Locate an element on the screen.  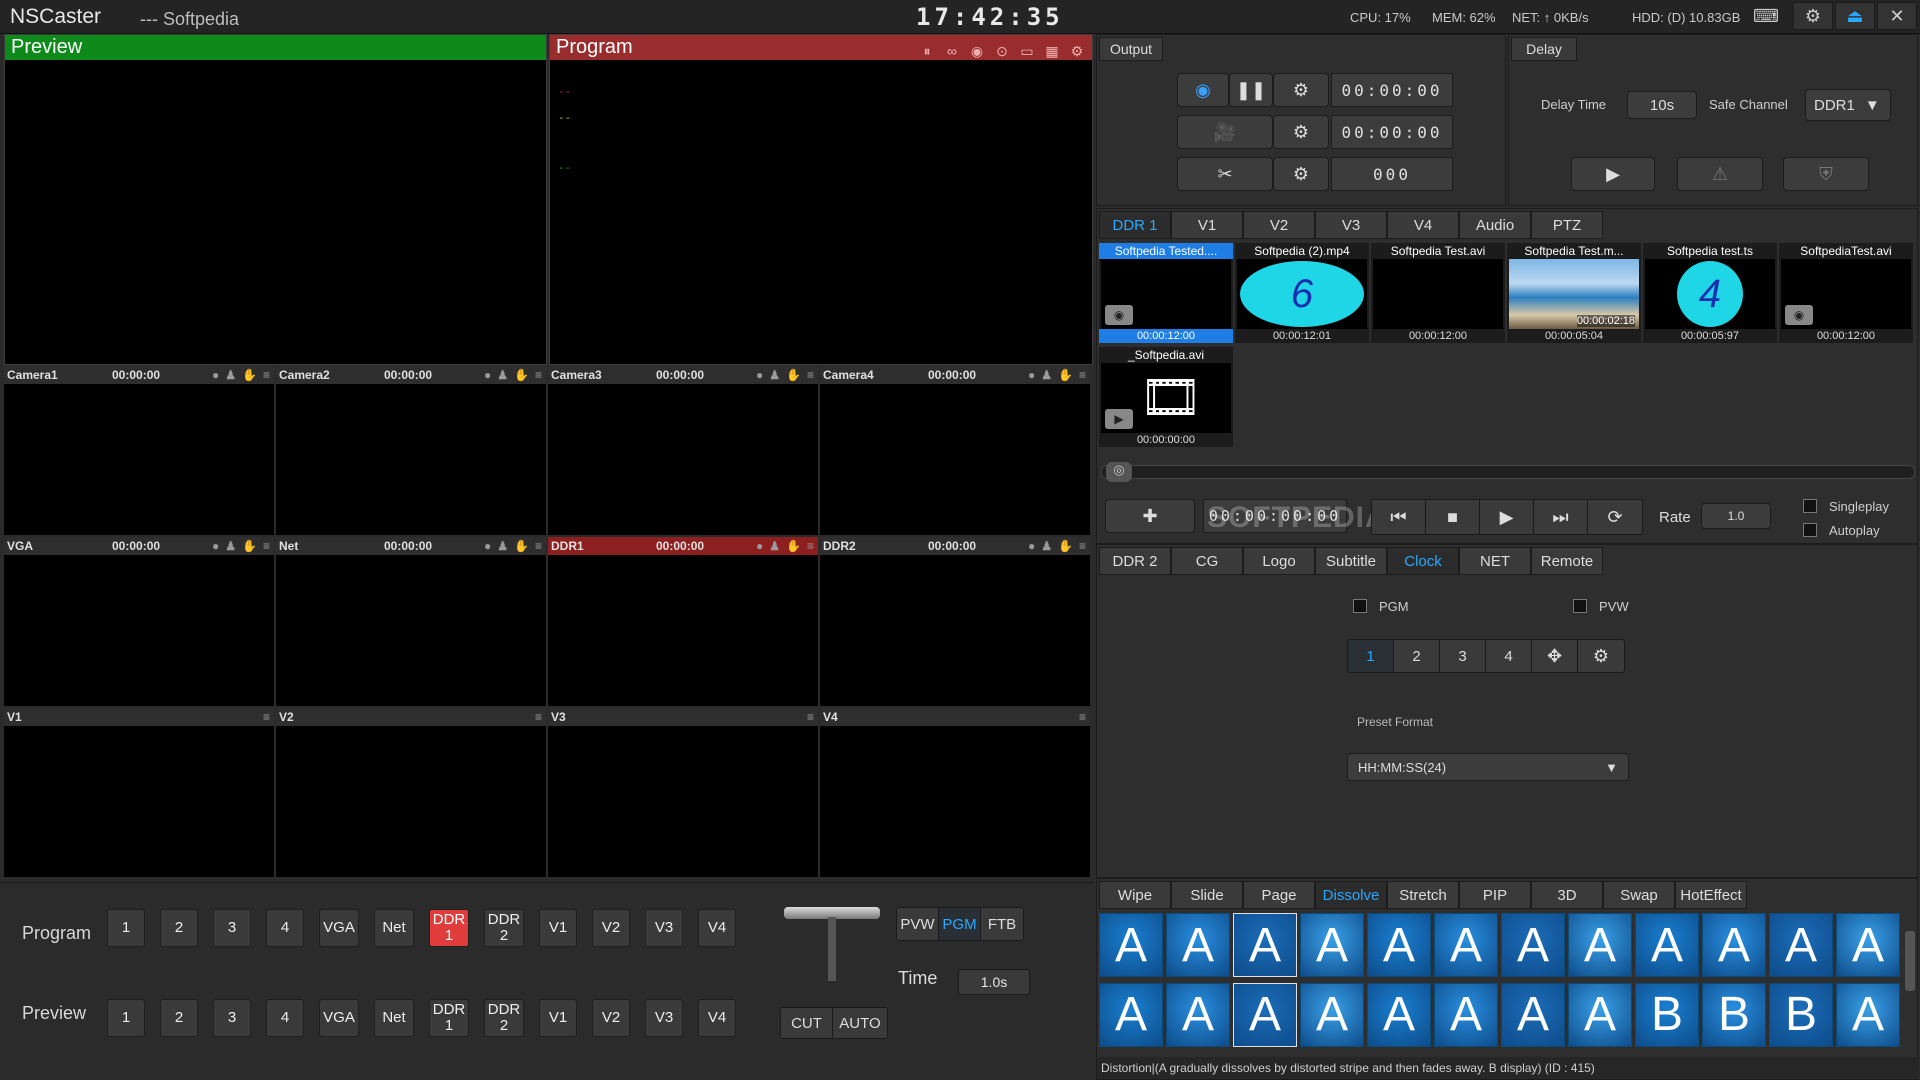
tab-dissolve: Dissolve is located at coordinates (1351, 895).